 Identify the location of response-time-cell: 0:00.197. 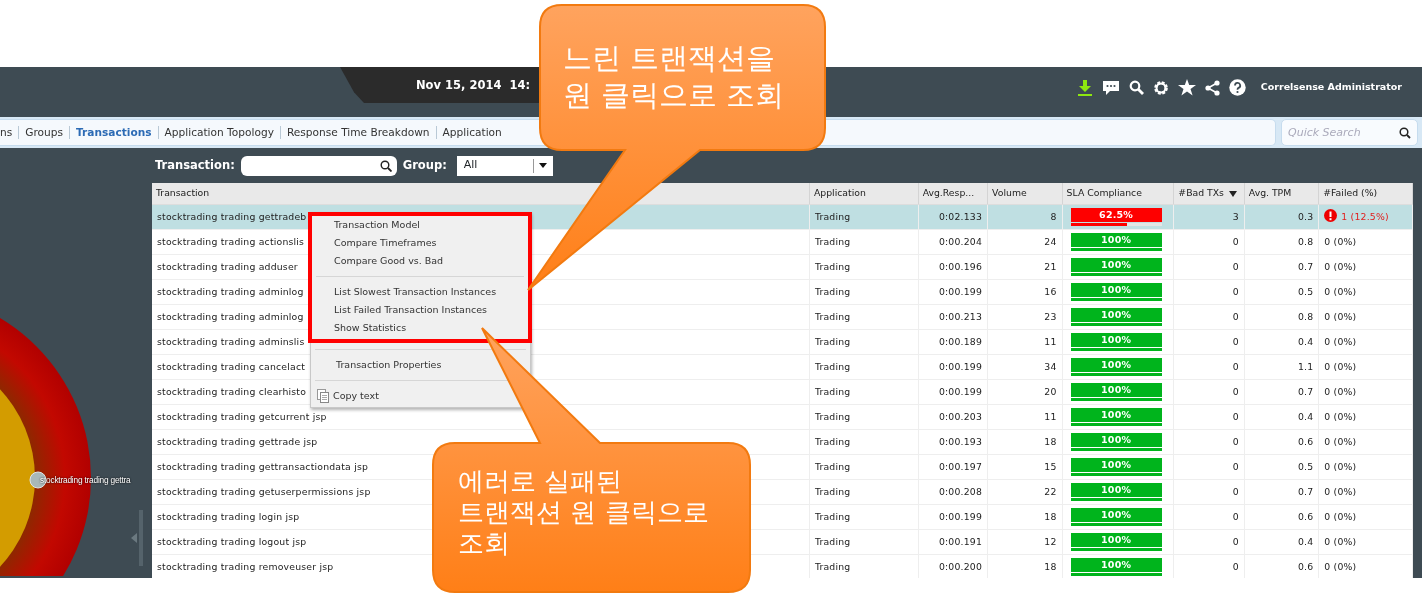
(953, 466).